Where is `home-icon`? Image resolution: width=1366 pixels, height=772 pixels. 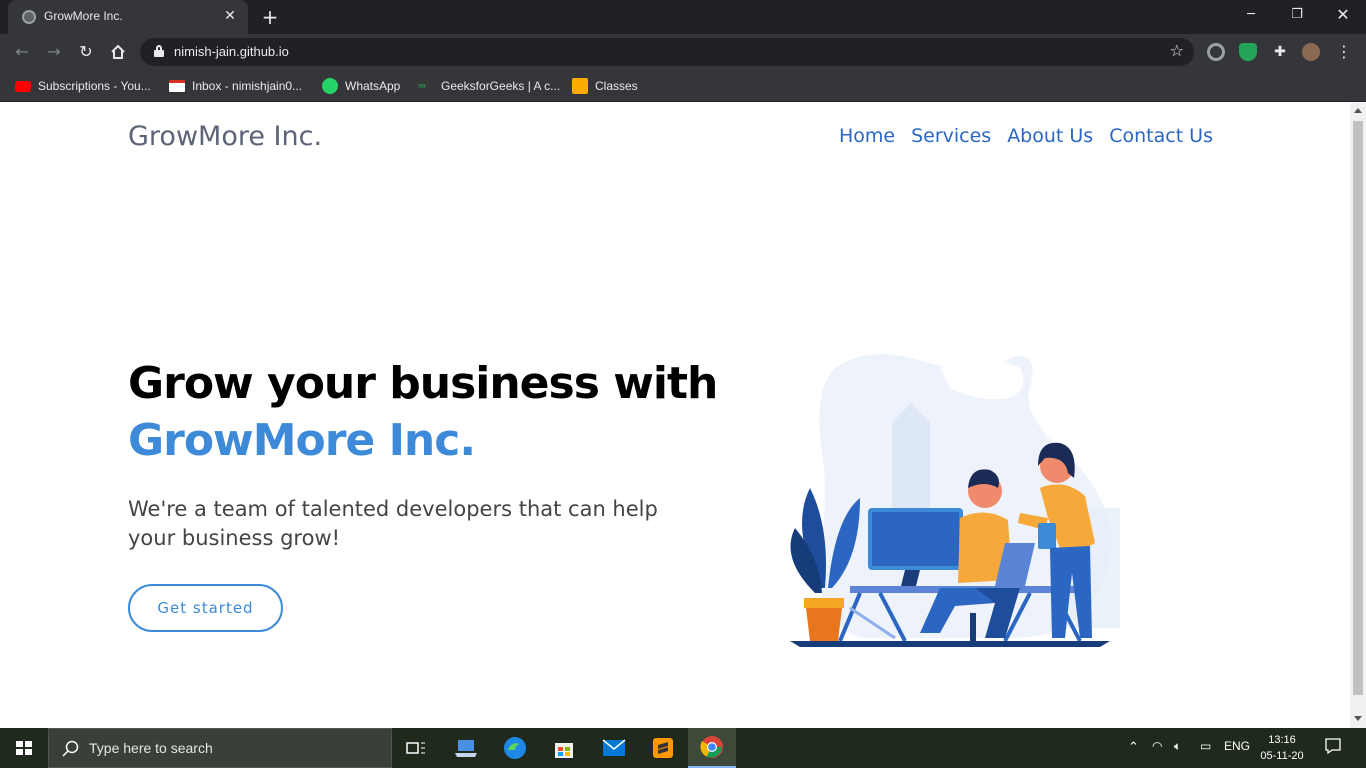 home-icon is located at coordinates (118, 52).